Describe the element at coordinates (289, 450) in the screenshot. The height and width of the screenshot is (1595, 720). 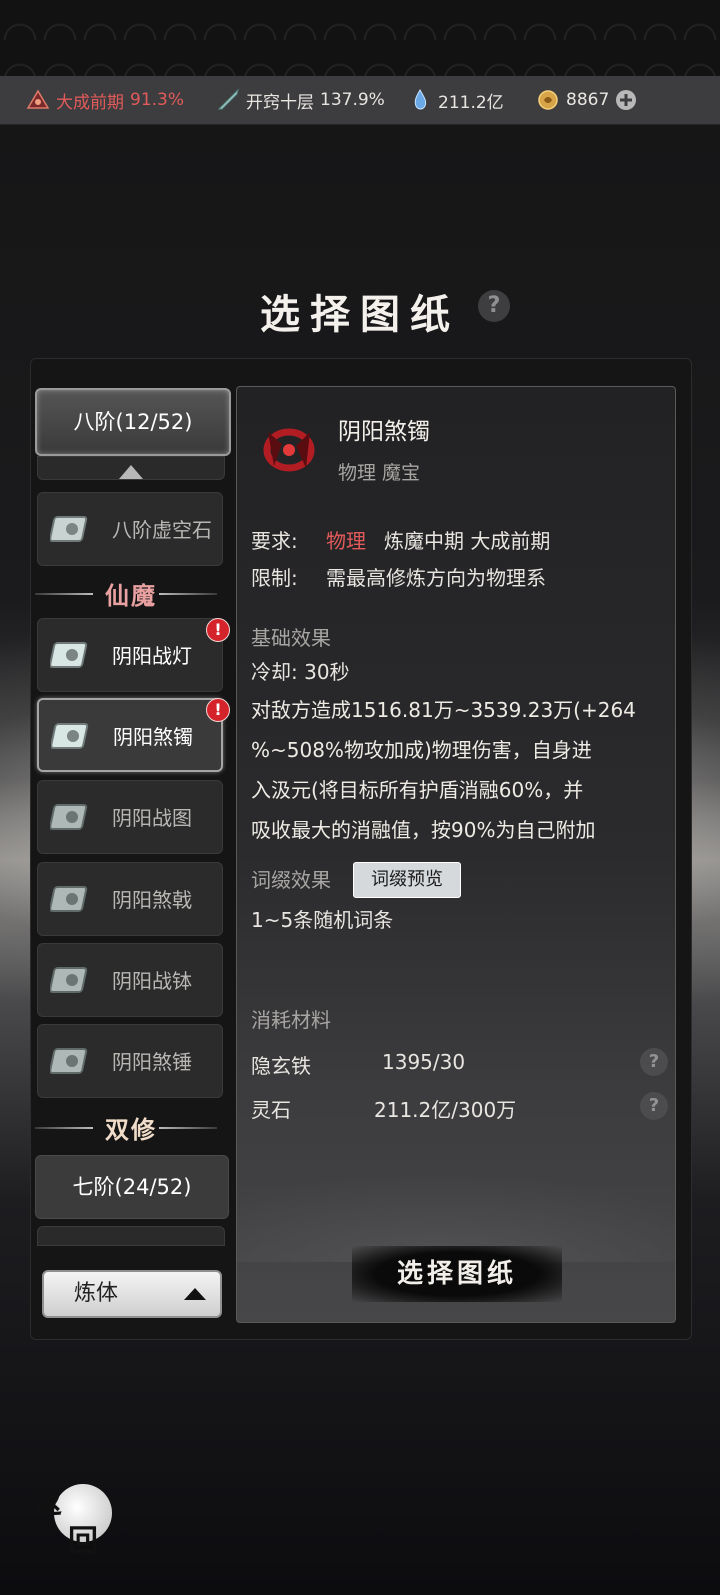
I see `bracelet-item-icon` at that location.